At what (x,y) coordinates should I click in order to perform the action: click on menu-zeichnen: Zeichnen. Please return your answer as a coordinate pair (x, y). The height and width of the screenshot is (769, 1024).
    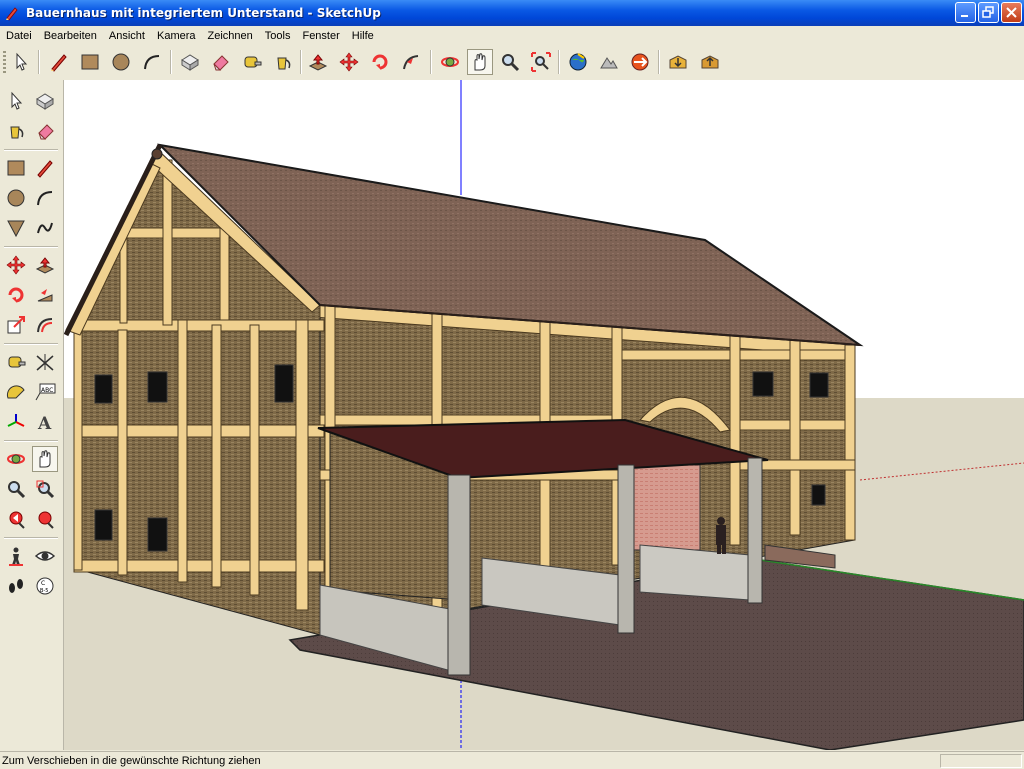
    Looking at the image, I should click on (230, 36).